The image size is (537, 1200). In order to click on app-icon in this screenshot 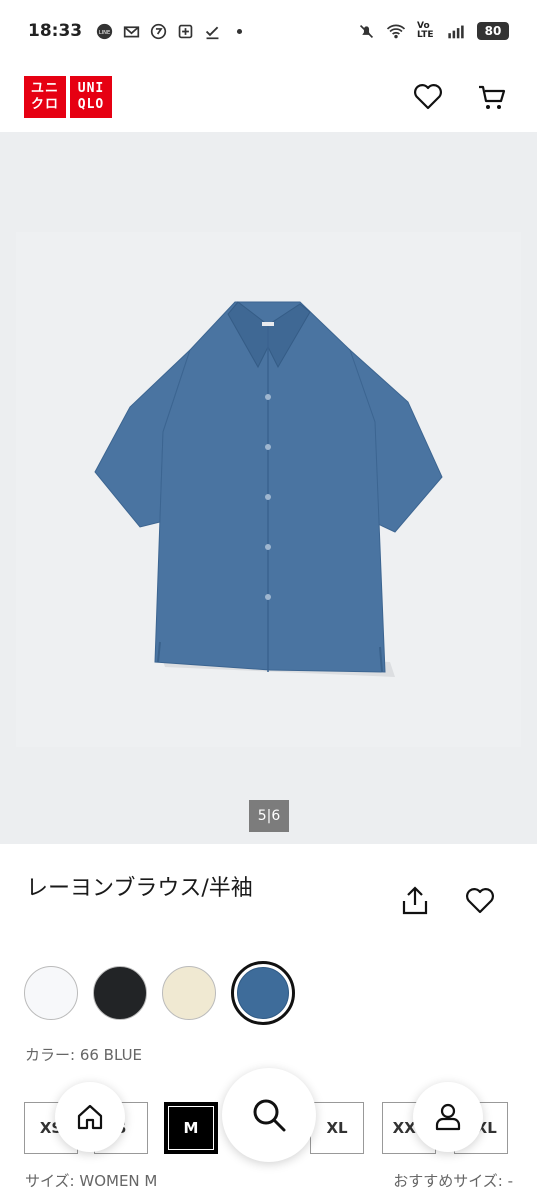, I will do `click(158, 31)`.